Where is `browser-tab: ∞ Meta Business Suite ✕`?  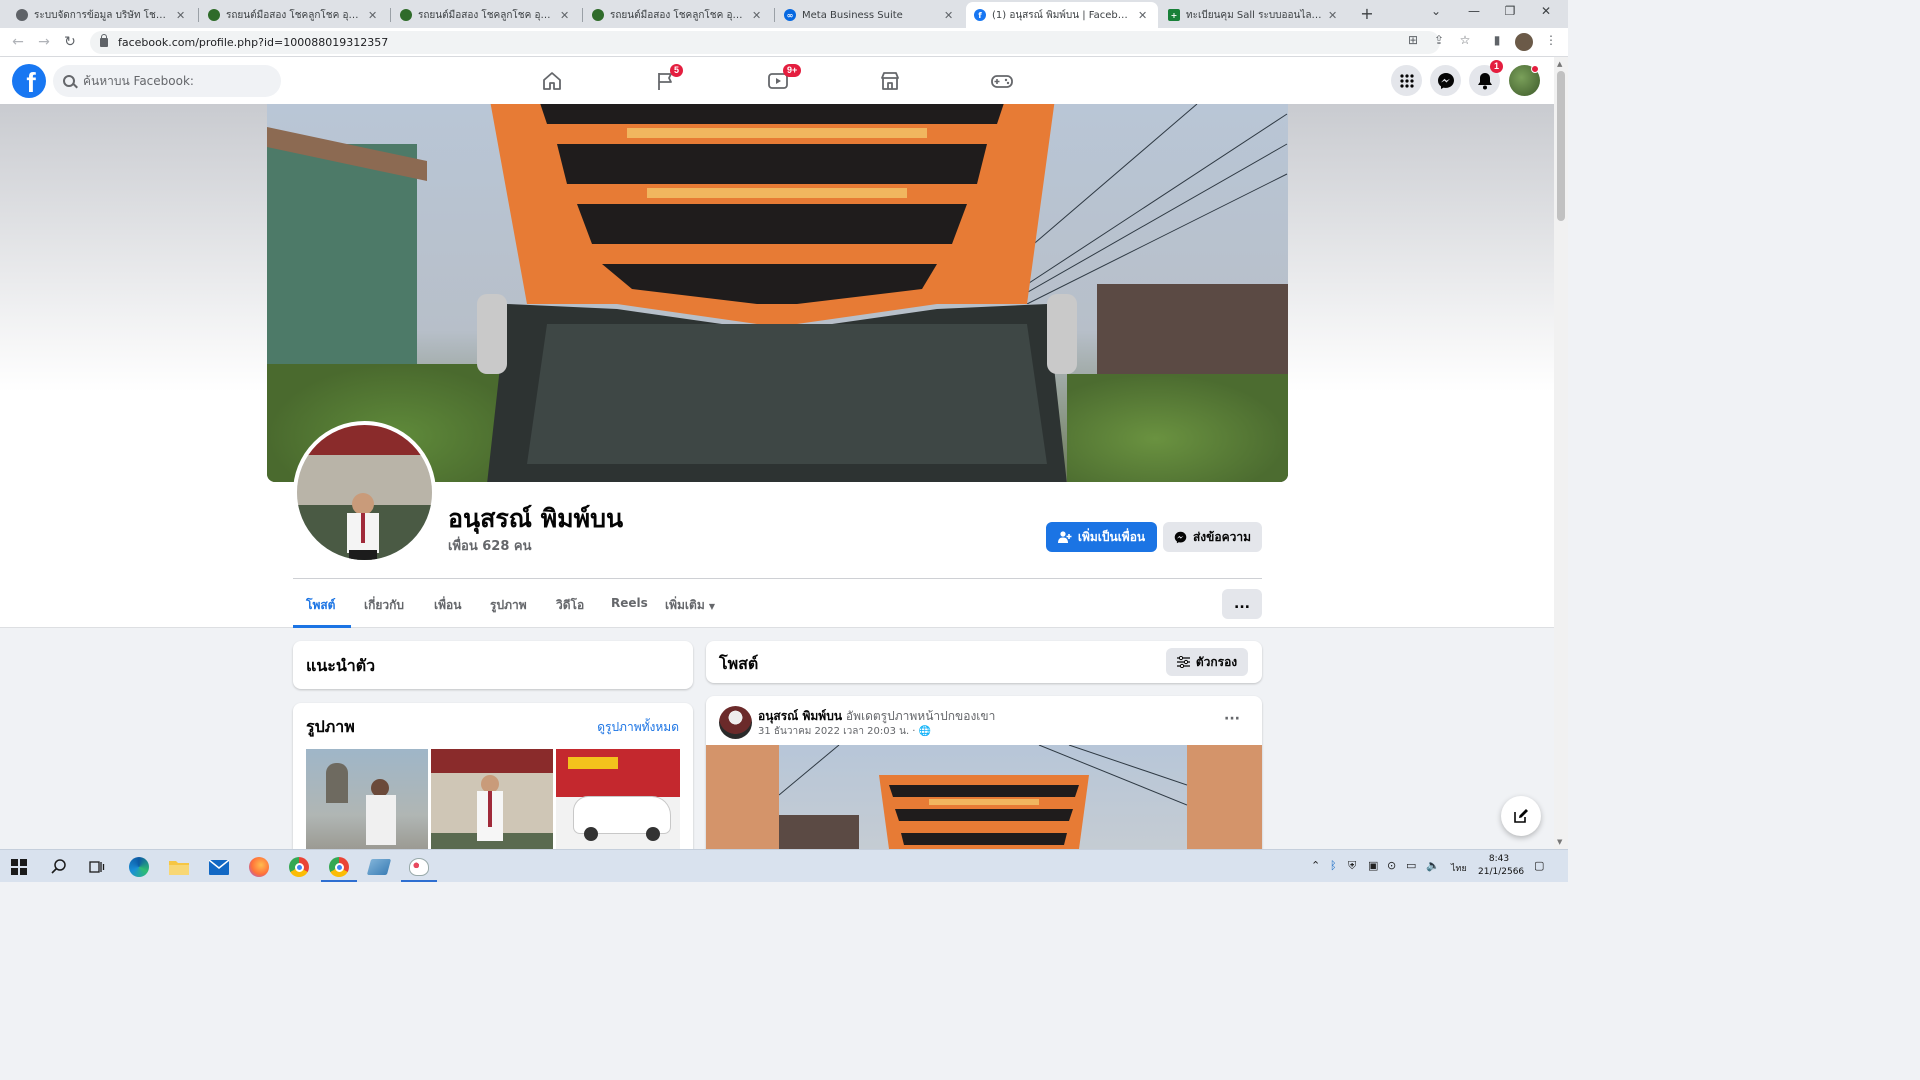
browser-tab: ∞ Meta Business Suite ✕ is located at coordinates (870, 15).